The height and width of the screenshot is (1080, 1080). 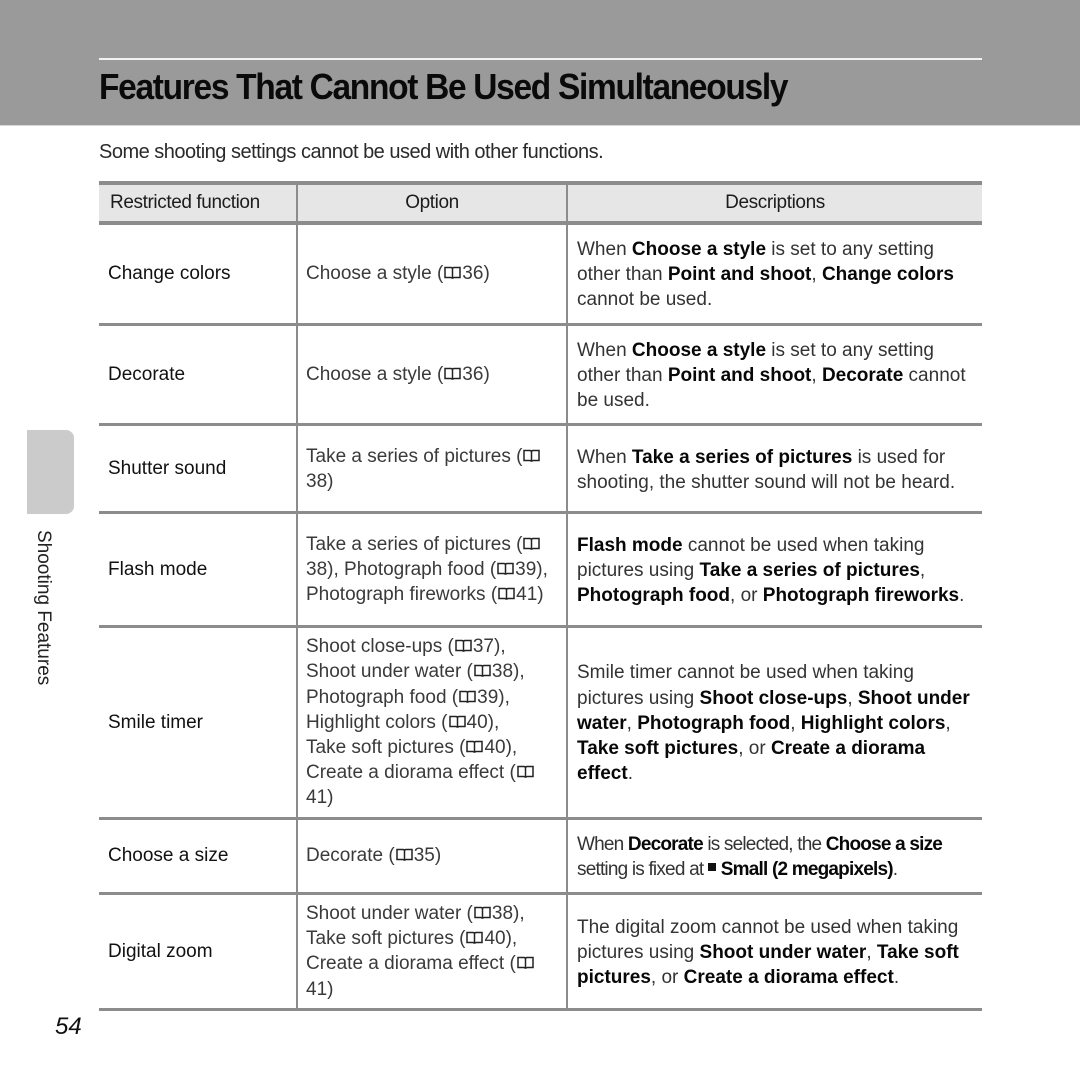 I want to click on setting-name: Decorate, so click(x=665, y=844).